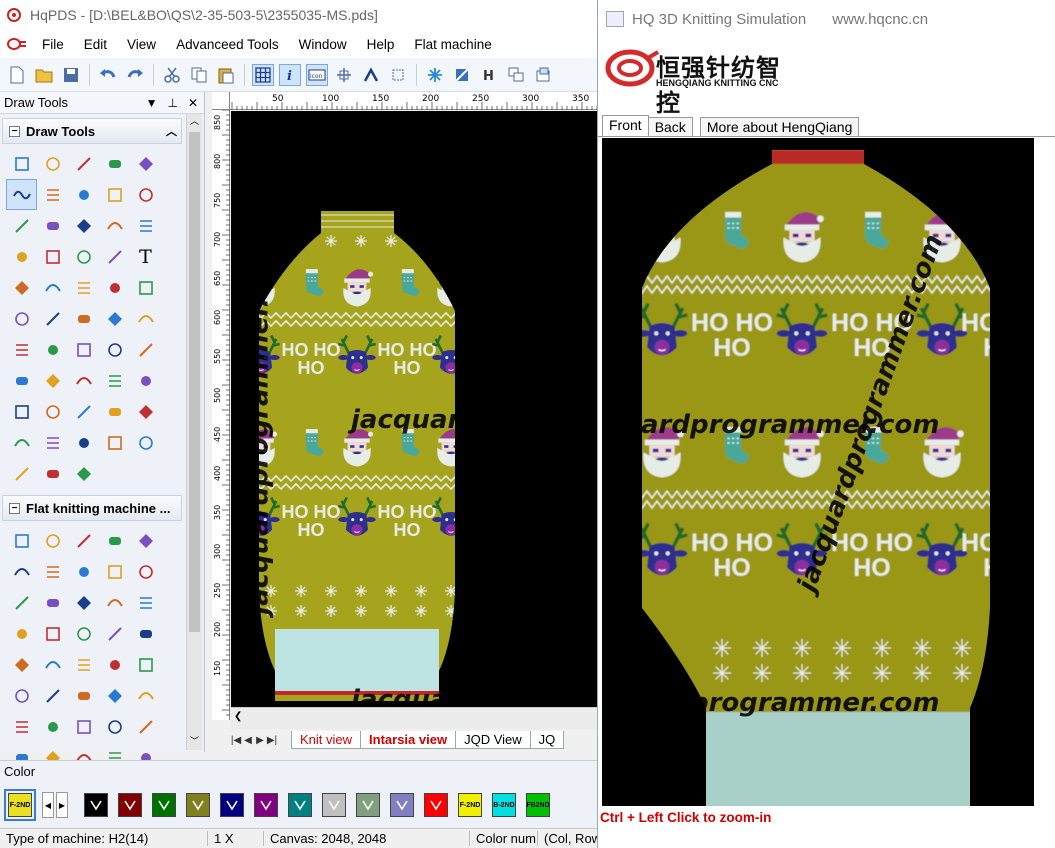 The height and width of the screenshot is (848, 1055). I want to click on first-tab-icon: |◀, so click(236, 740).